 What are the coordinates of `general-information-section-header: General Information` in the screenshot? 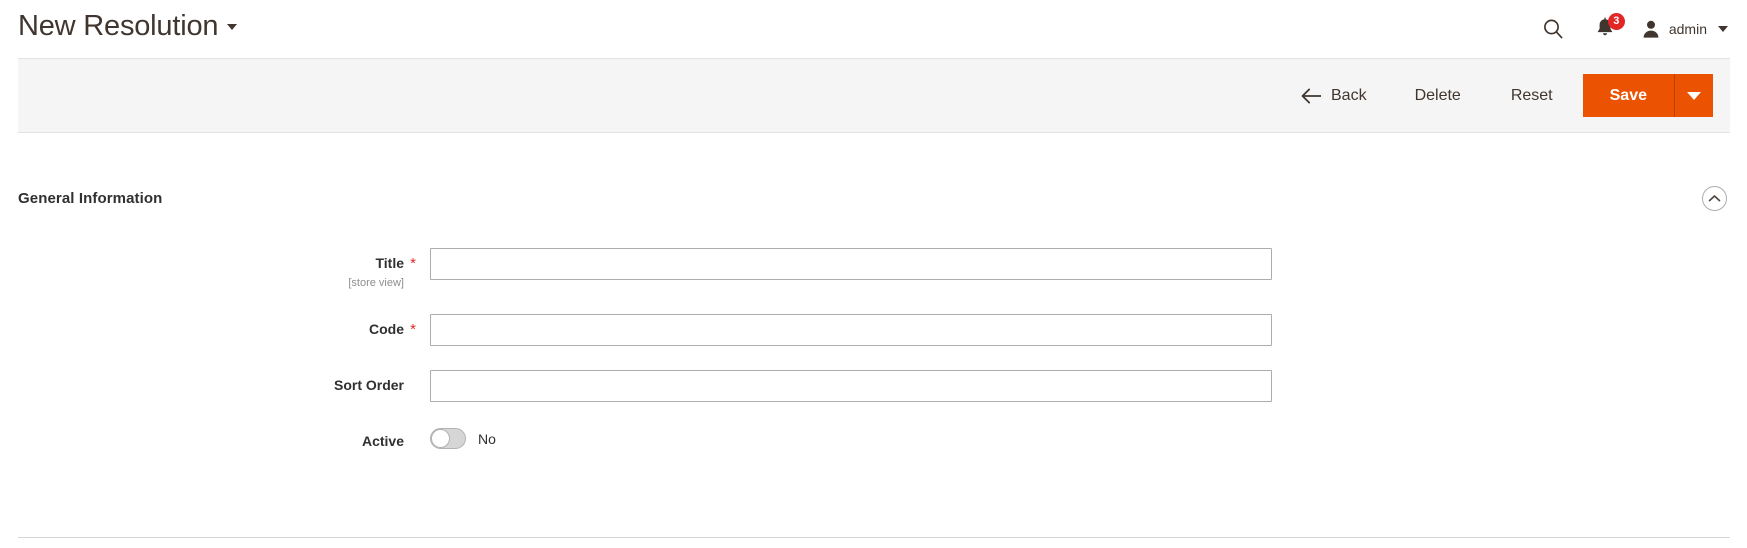 It's located at (874, 198).